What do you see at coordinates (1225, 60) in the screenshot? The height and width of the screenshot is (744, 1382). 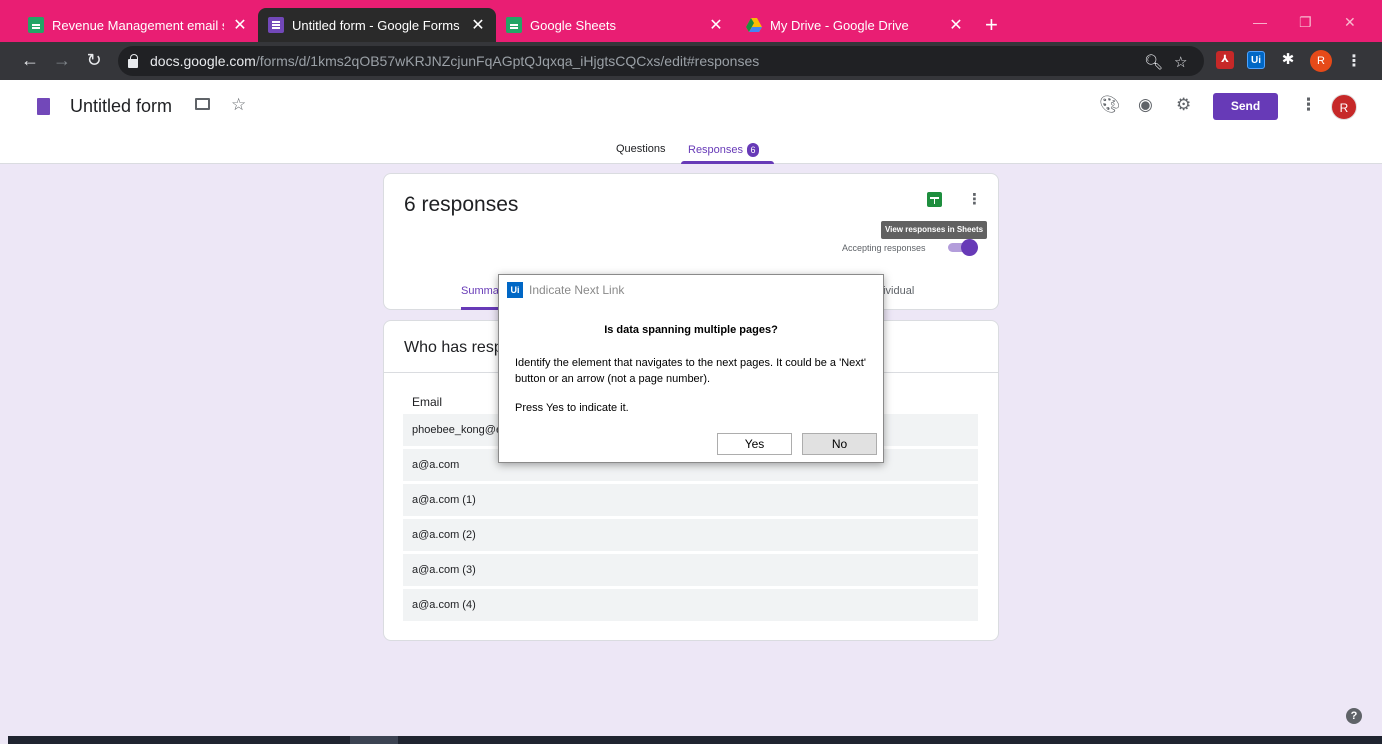 I see `acrobat-extension-icon: ⅄` at bounding box center [1225, 60].